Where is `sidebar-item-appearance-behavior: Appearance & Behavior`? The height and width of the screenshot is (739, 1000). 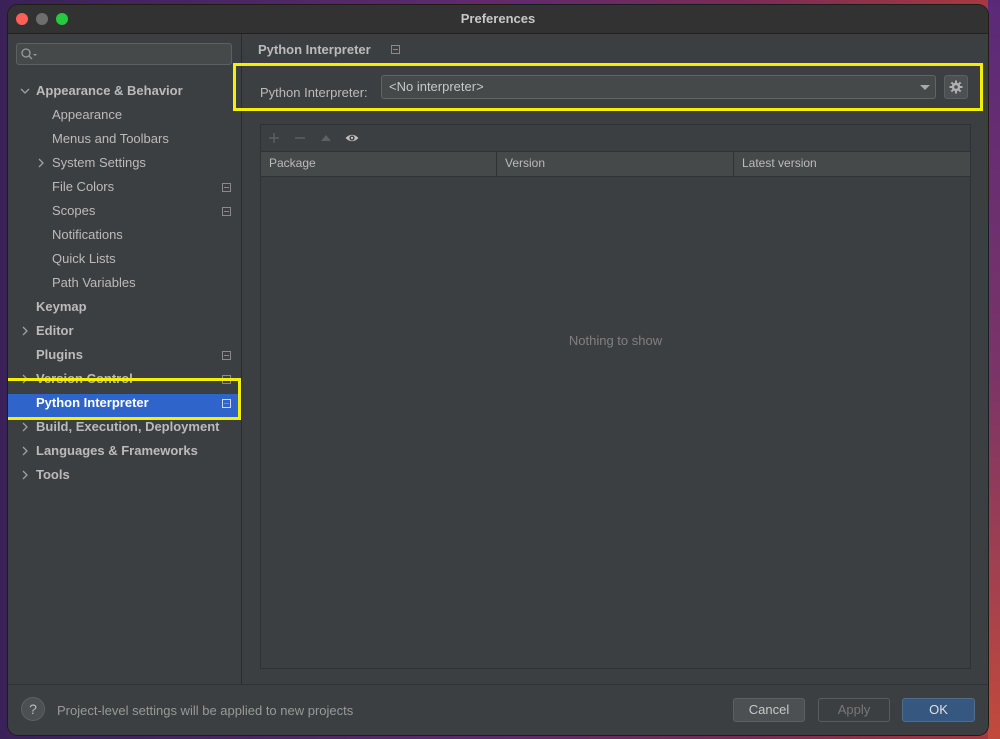 sidebar-item-appearance-behavior: Appearance & Behavior is located at coordinates (124, 91).